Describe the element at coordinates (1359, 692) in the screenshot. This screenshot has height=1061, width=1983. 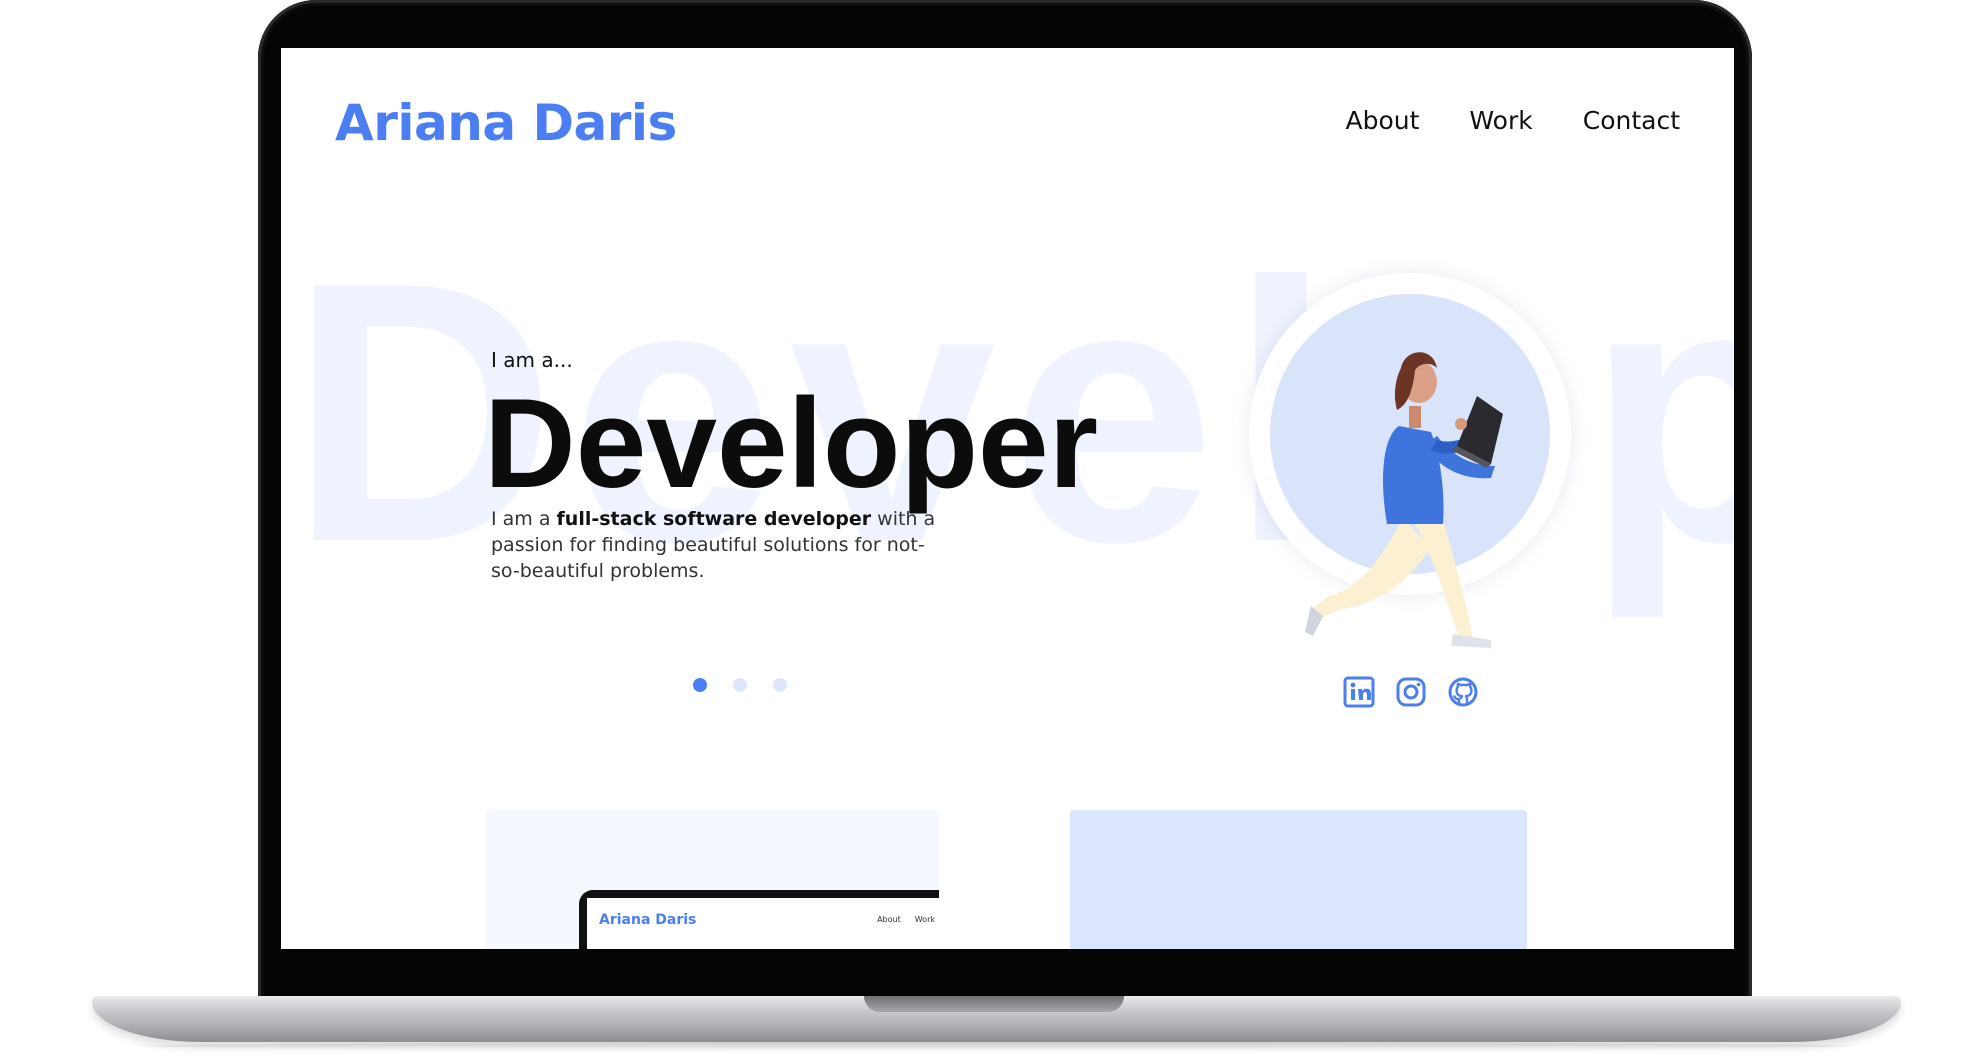
I see `linkedin-icon` at that location.